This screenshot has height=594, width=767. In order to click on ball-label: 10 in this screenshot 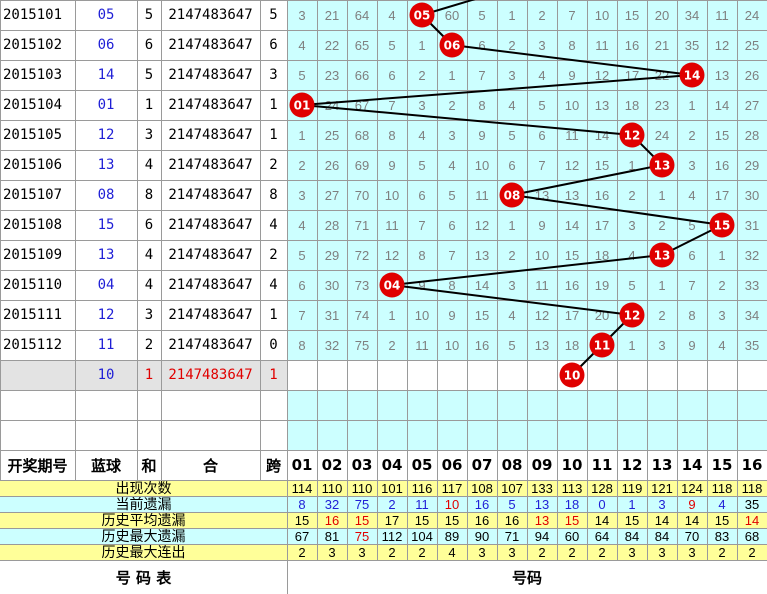, I will do `click(572, 376)`.